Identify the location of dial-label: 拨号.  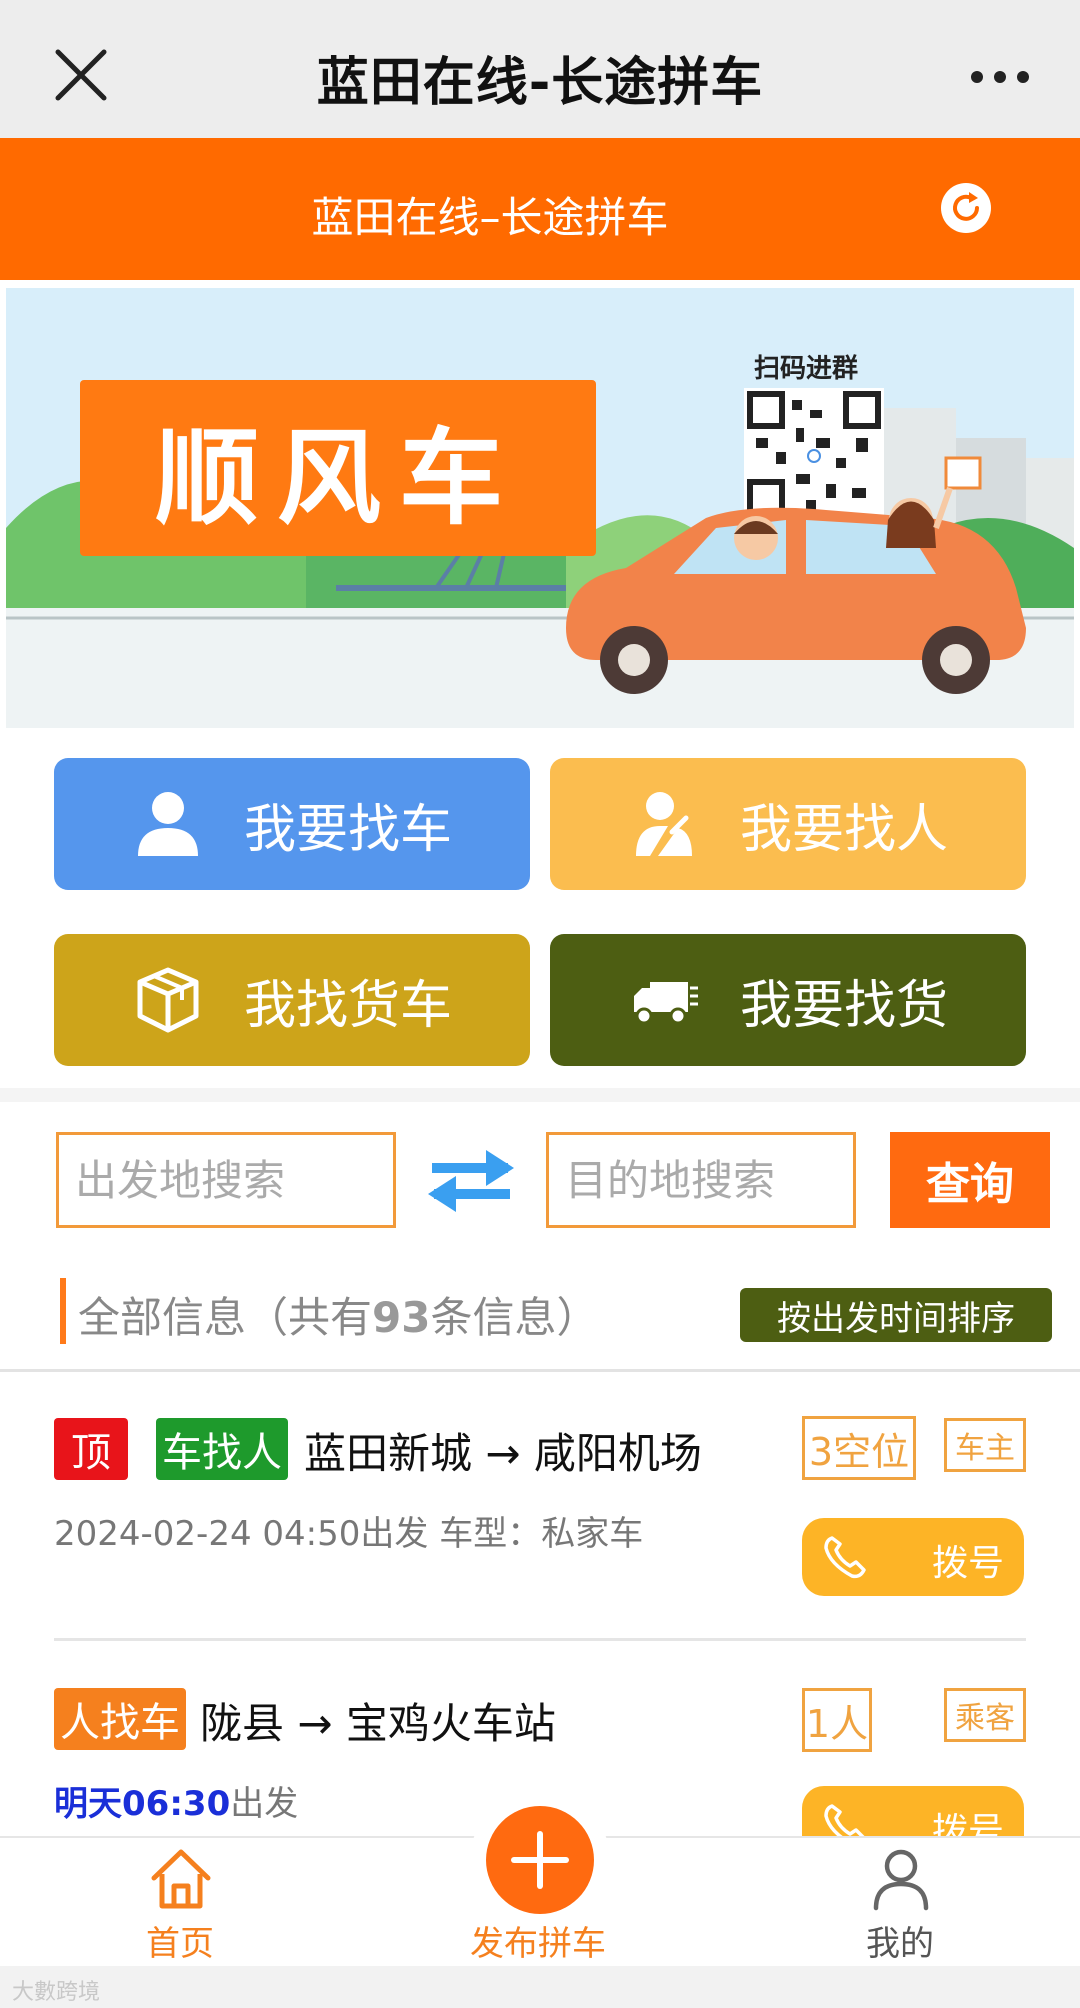
(967, 1563).